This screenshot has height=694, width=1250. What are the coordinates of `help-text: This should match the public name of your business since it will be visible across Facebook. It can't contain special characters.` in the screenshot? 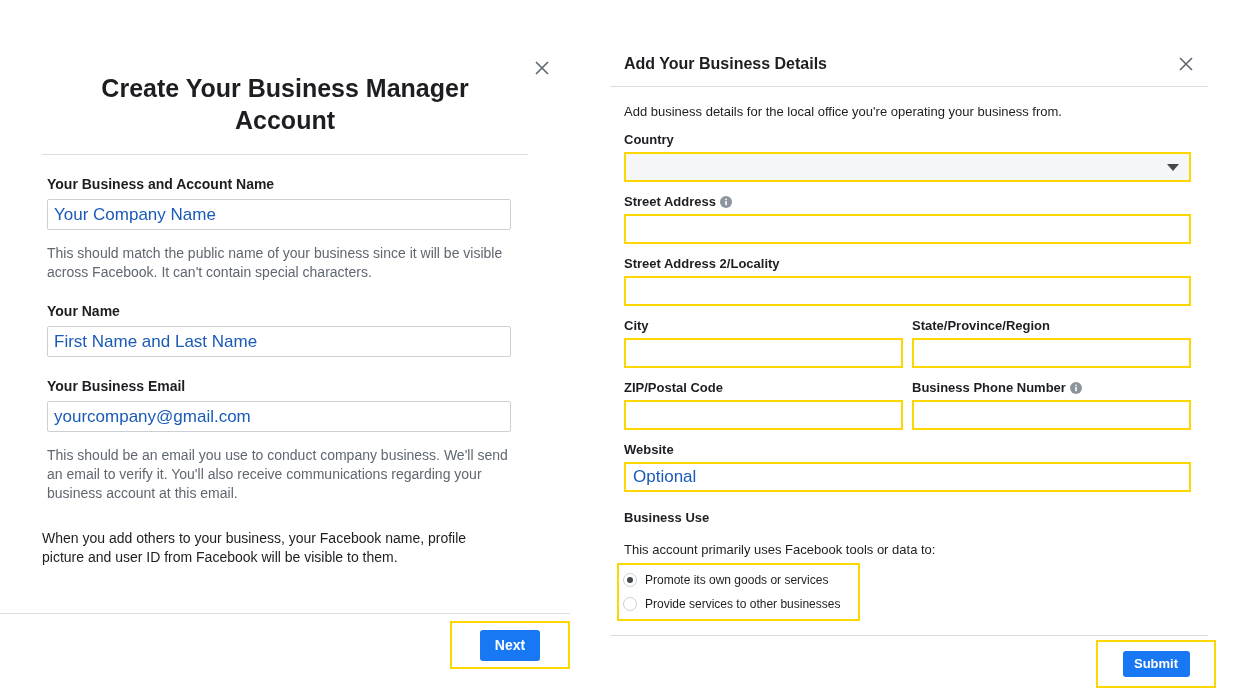 It's located at (275, 263).